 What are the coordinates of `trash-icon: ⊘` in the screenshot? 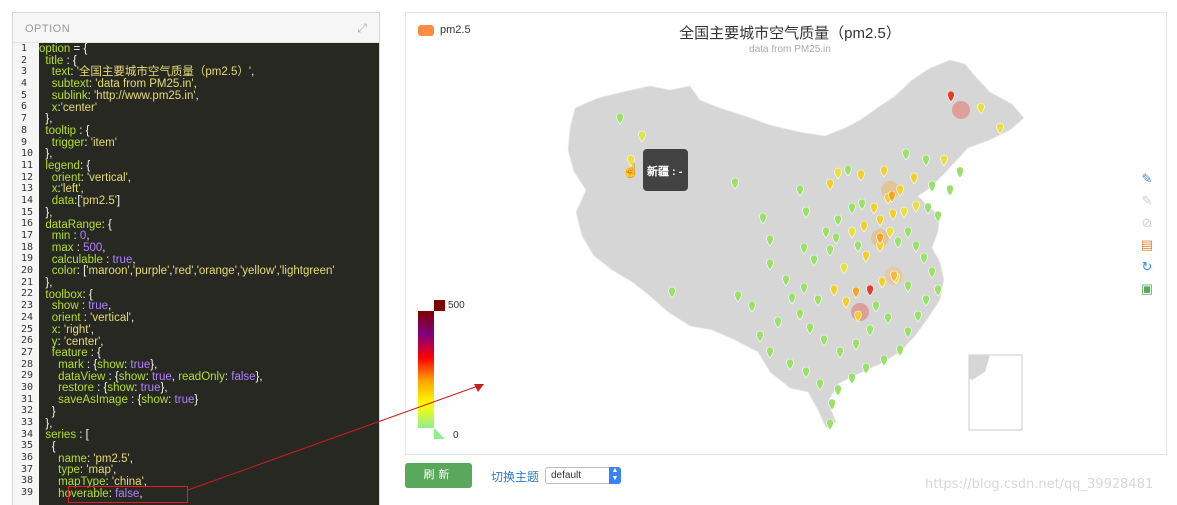 It's located at (1147, 223).